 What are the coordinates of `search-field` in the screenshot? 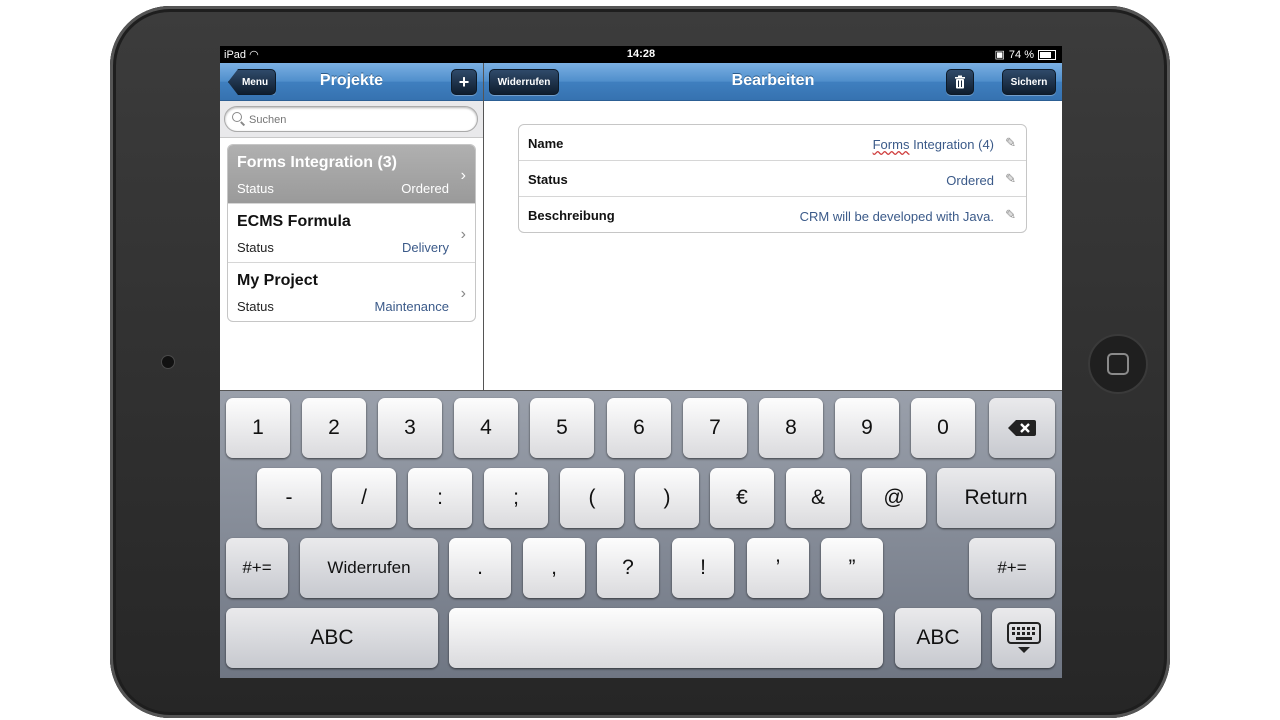 It's located at (351, 119).